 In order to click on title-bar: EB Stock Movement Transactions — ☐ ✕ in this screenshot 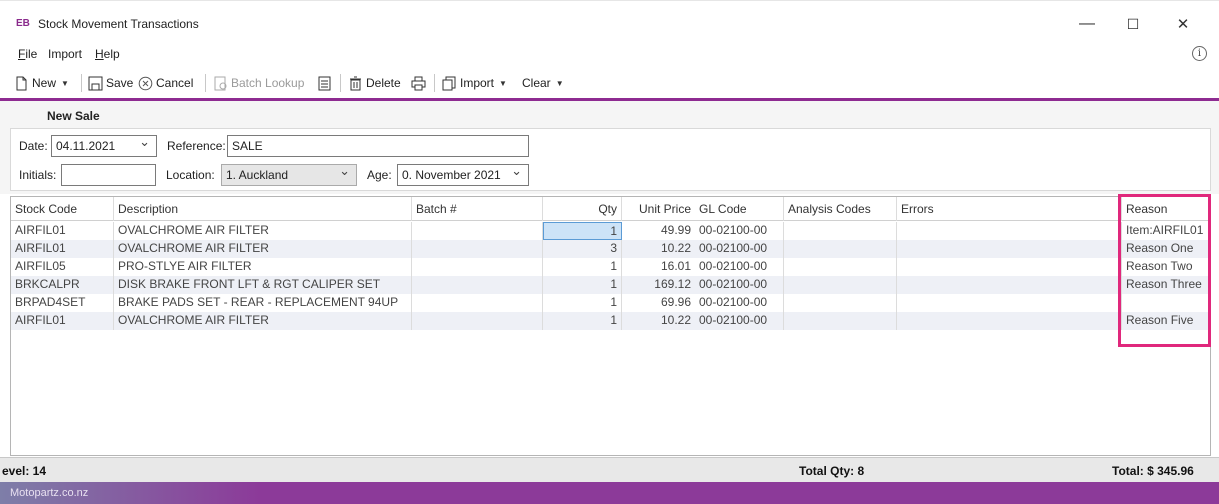, I will do `click(609, 20)`.